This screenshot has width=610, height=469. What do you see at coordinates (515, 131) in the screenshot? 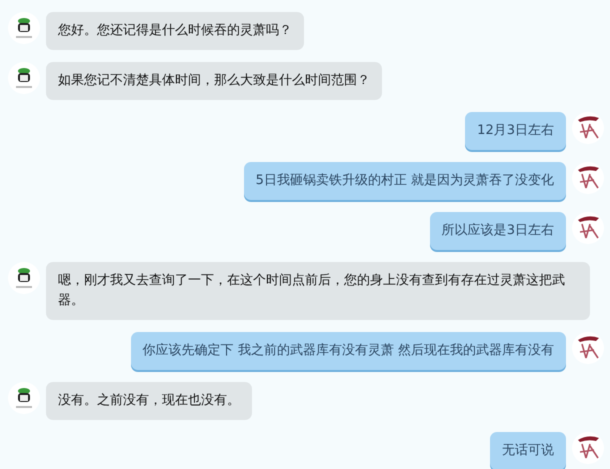
I see `message-bubble: 12月3日左右` at bounding box center [515, 131].